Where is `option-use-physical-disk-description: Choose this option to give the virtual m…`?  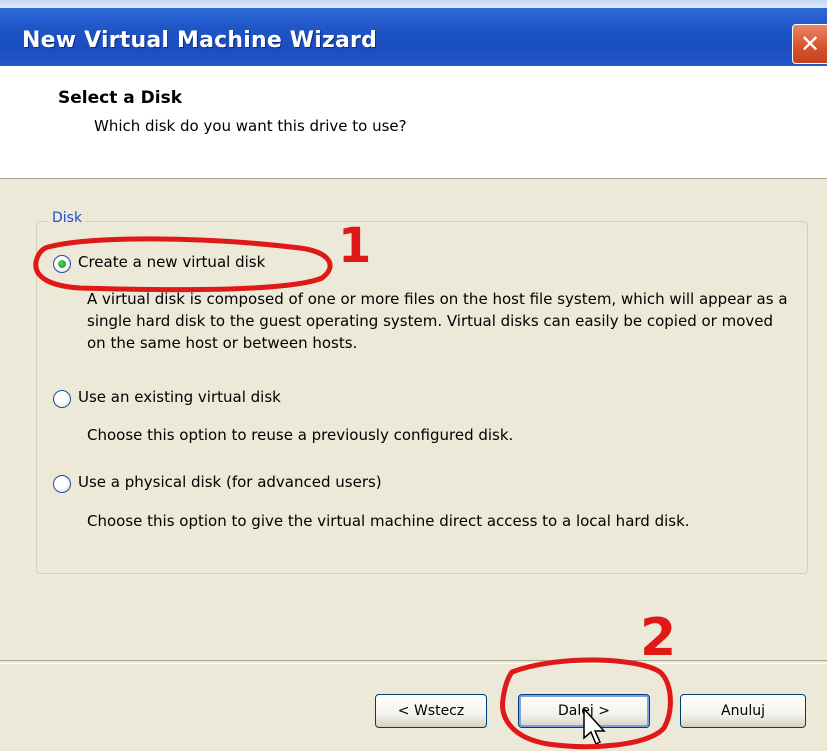 option-use-physical-disk-description: Choose this option to give the virtual m… is located at coordinates (388, 521).